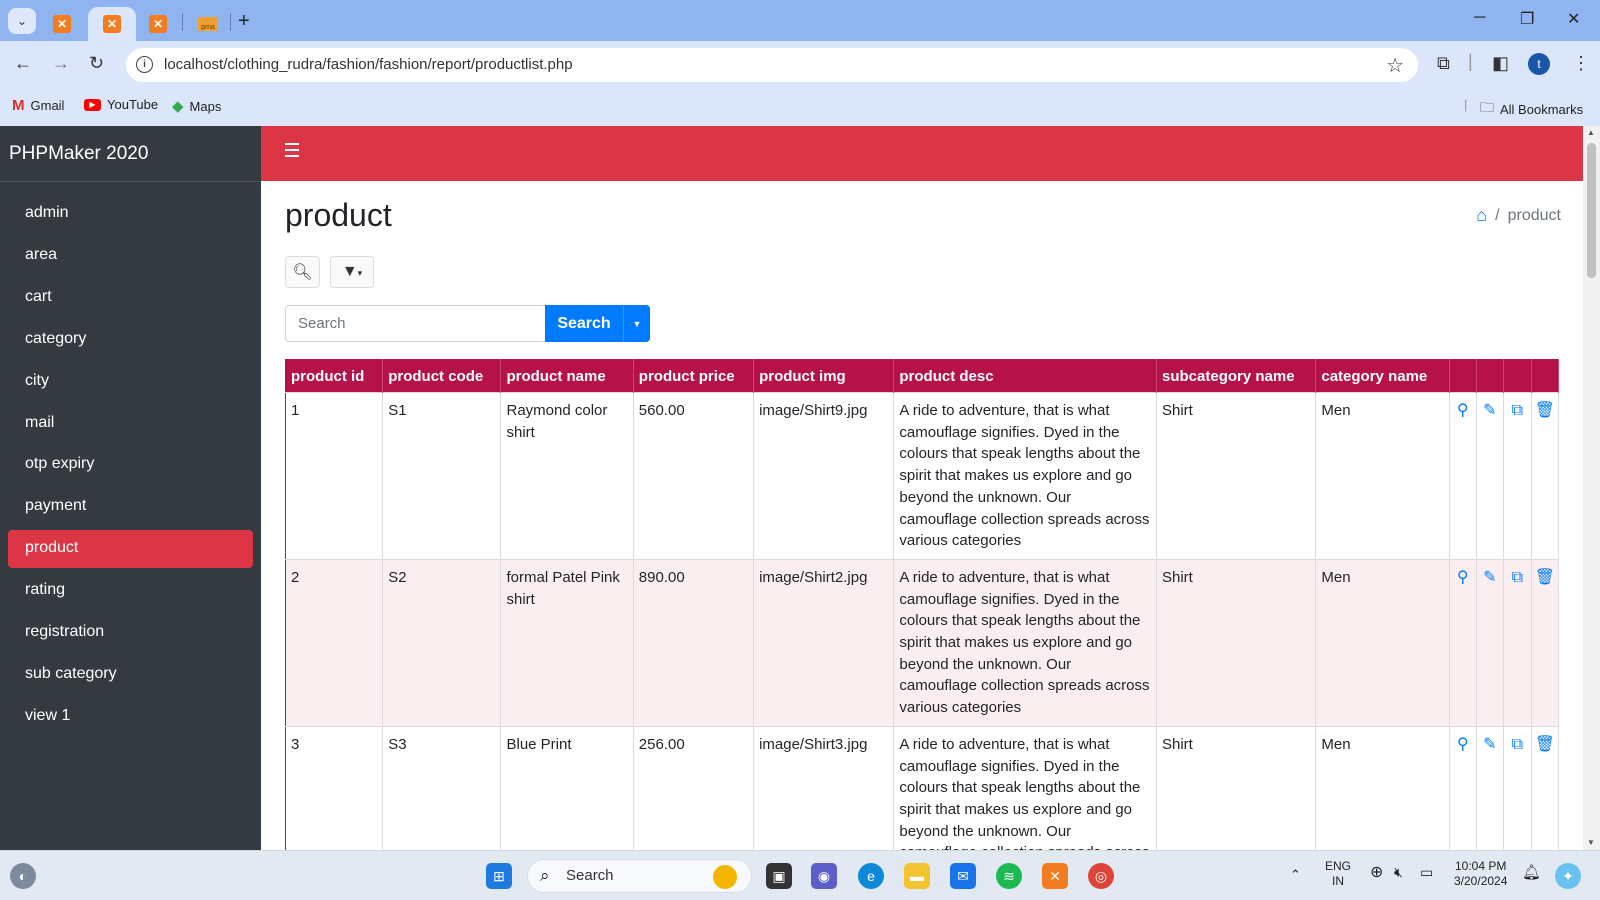 The image size is (1600, 900). I want to click on sidebar-item-otp-expiry: otp expiry, so click(130, 465).